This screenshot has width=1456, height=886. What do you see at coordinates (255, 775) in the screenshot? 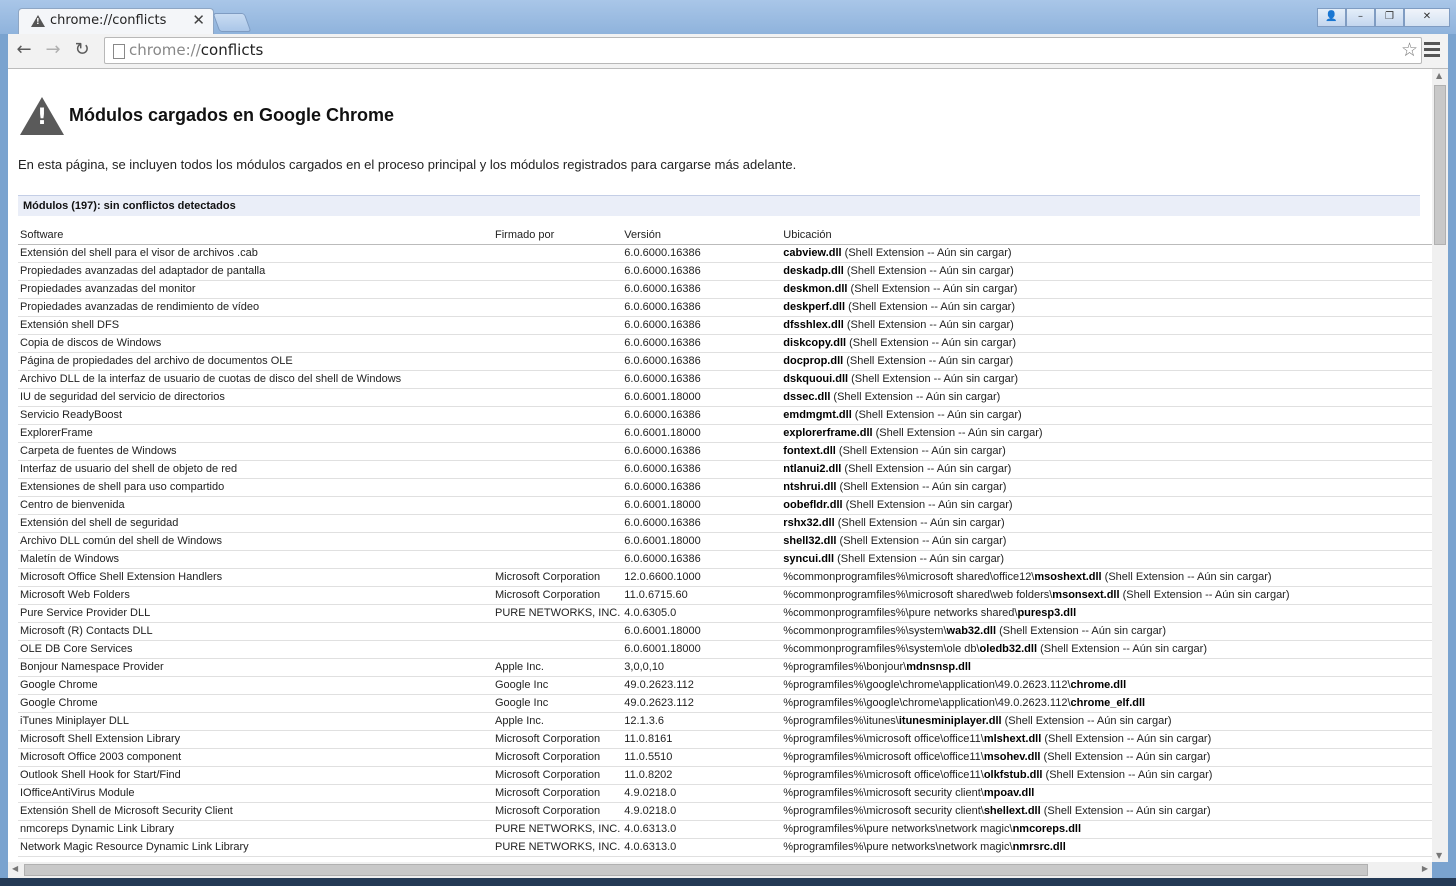
I see `cell-software: Outlook Shell Hook for Start/Find` at bounding box center [255, 775].